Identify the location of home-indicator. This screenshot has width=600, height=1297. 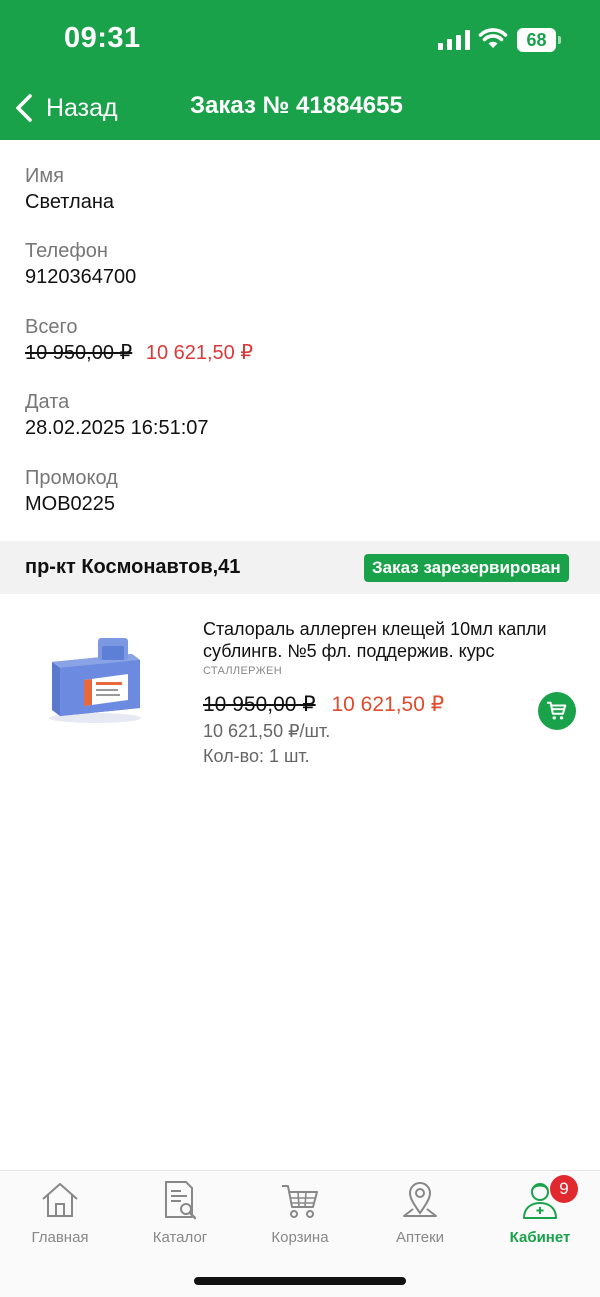
(300, 1281).